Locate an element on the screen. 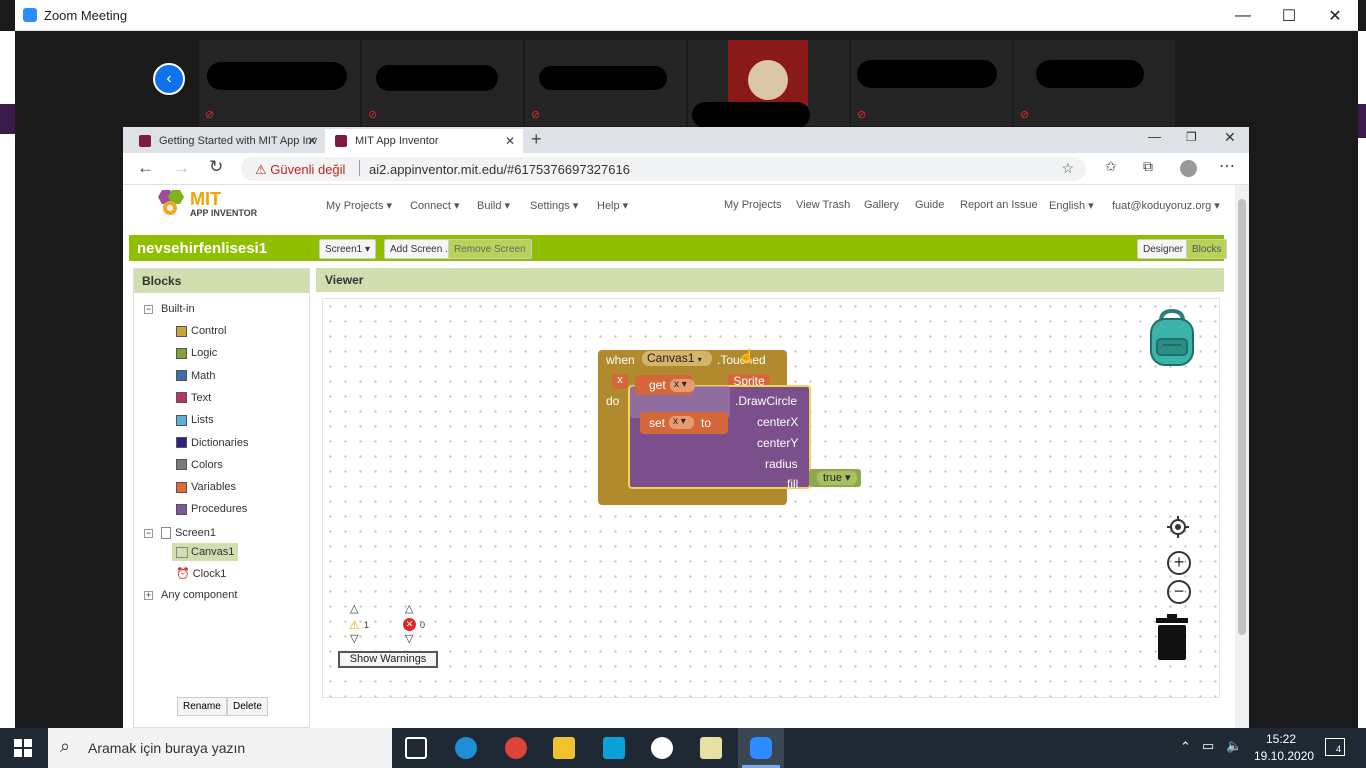 This screenshot has width=1366, height=768. page-scrollbar is located at coordinates (1242, 456).